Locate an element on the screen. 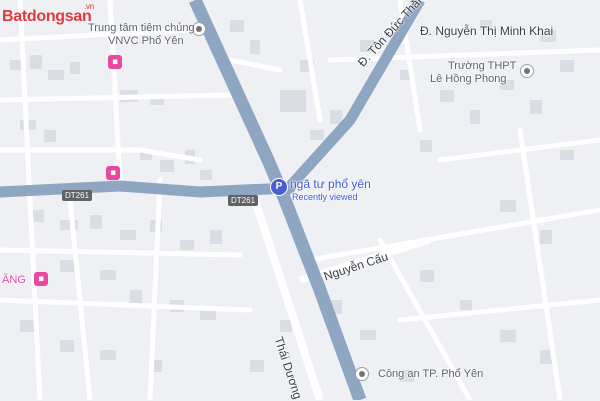  poi-label-police: Công an TP. Phổ Yên is located at coordinates (430, 374).